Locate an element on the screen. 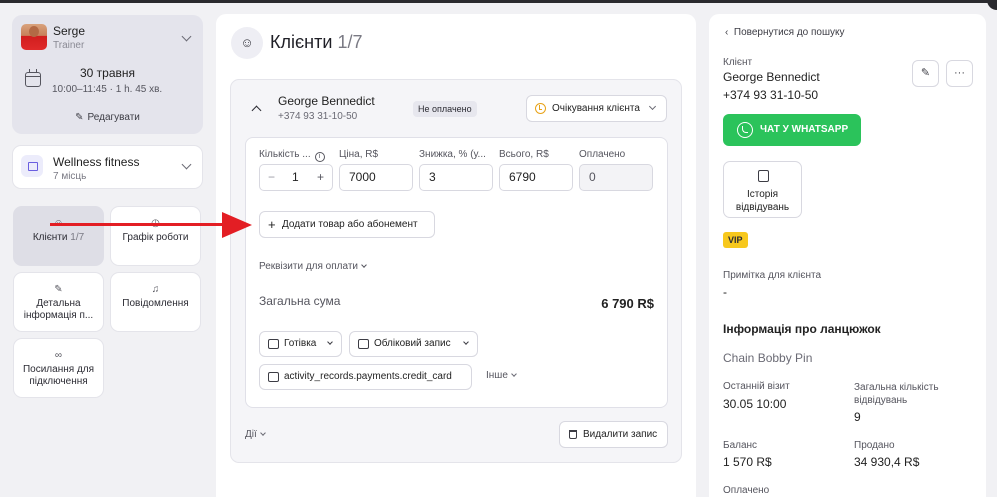 This screenshot has height=497, width=997. delete-record-button: Видалити запис is located at coordinates (613, 434).